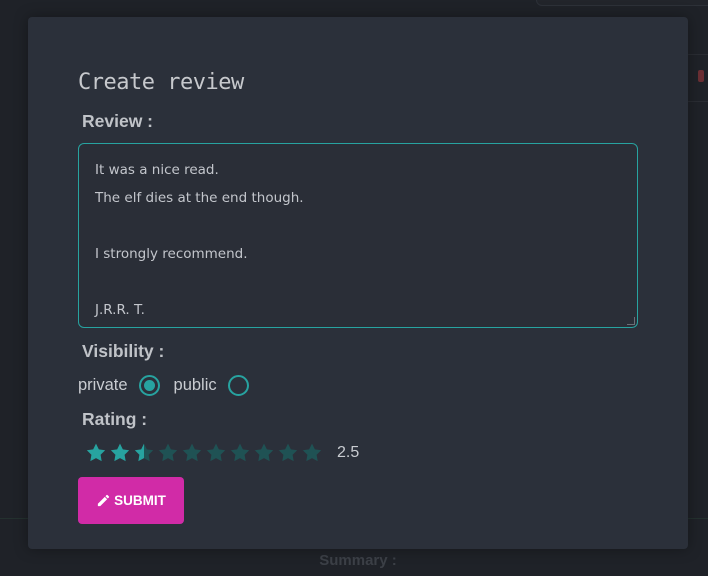  I want to click on radio-label-public: public, so click(195, 384).